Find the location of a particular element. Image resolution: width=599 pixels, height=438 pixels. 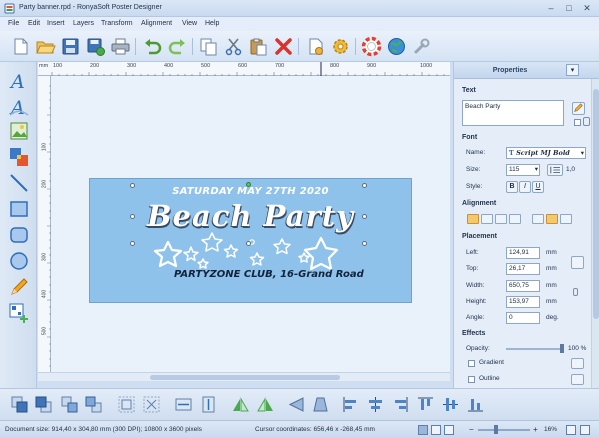

send-backward-icon is located at coordinates (93, 404).